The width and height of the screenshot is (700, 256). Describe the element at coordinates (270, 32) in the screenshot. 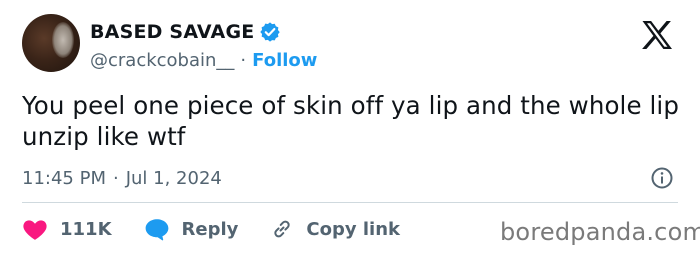

I see `verified-badge-icon` at that location.